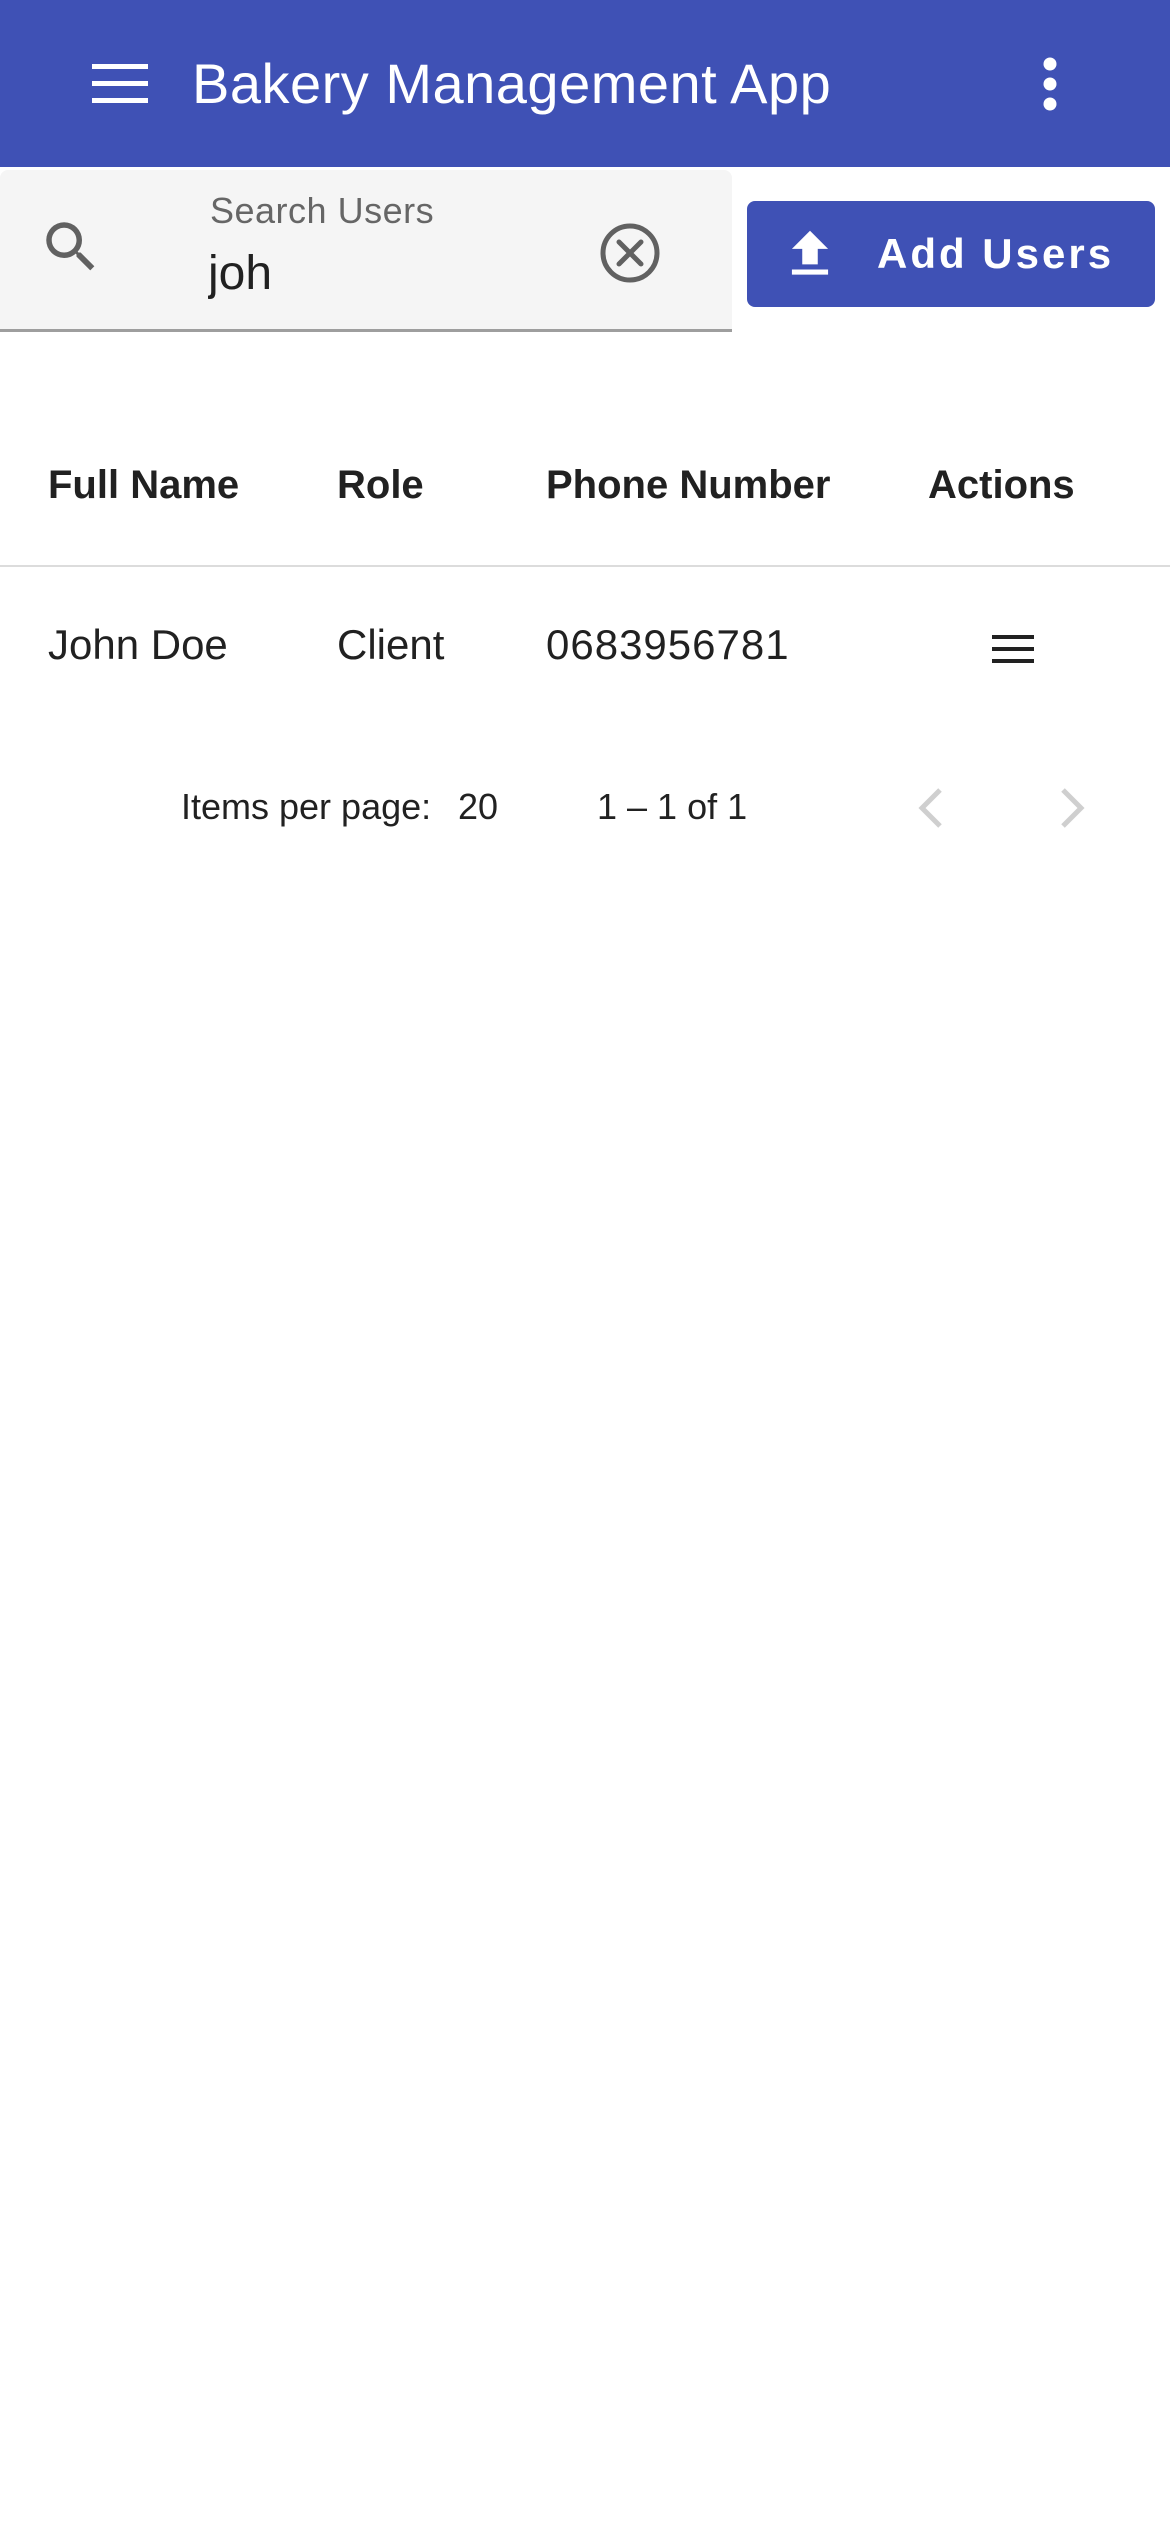 This screenshot has width=1170, height=2532. I want to click on row-actions-menu-button, so click(1013, 649).